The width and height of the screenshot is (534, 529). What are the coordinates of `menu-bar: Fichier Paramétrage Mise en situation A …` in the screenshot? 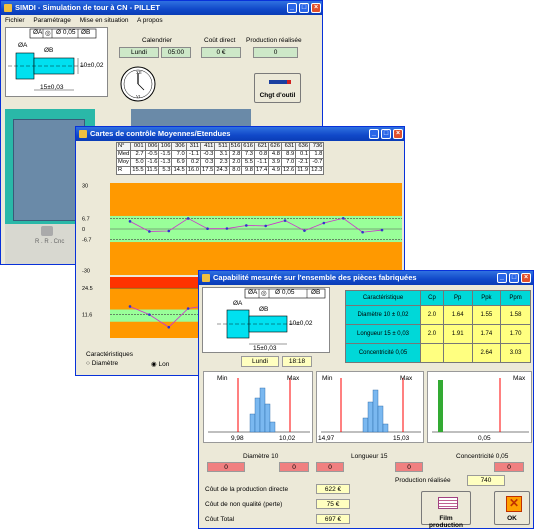 It's located at (87, 20).